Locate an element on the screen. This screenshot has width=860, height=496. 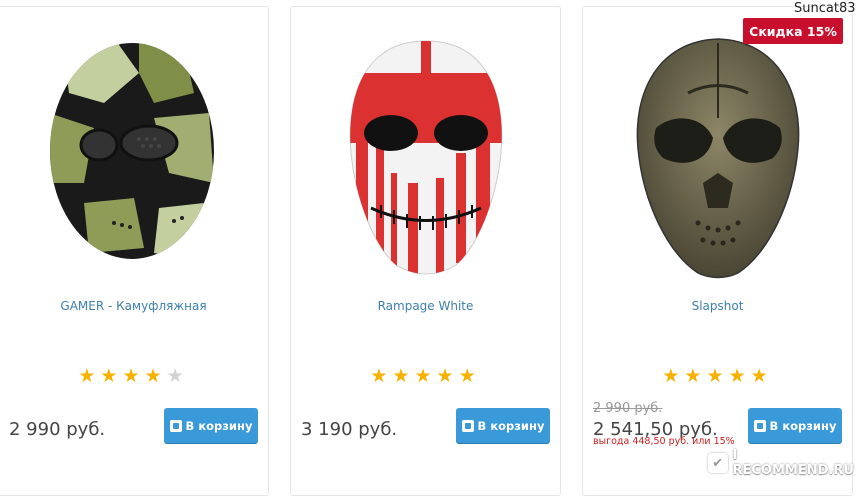
product-image-rampage-mask is located at coordinates (426, 158).